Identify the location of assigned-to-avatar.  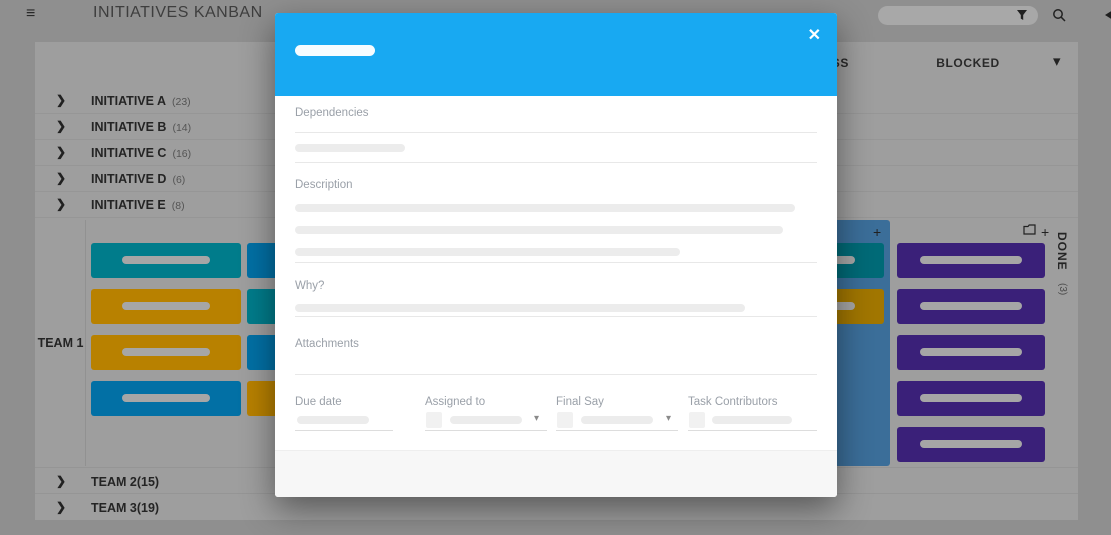
(434, 420).